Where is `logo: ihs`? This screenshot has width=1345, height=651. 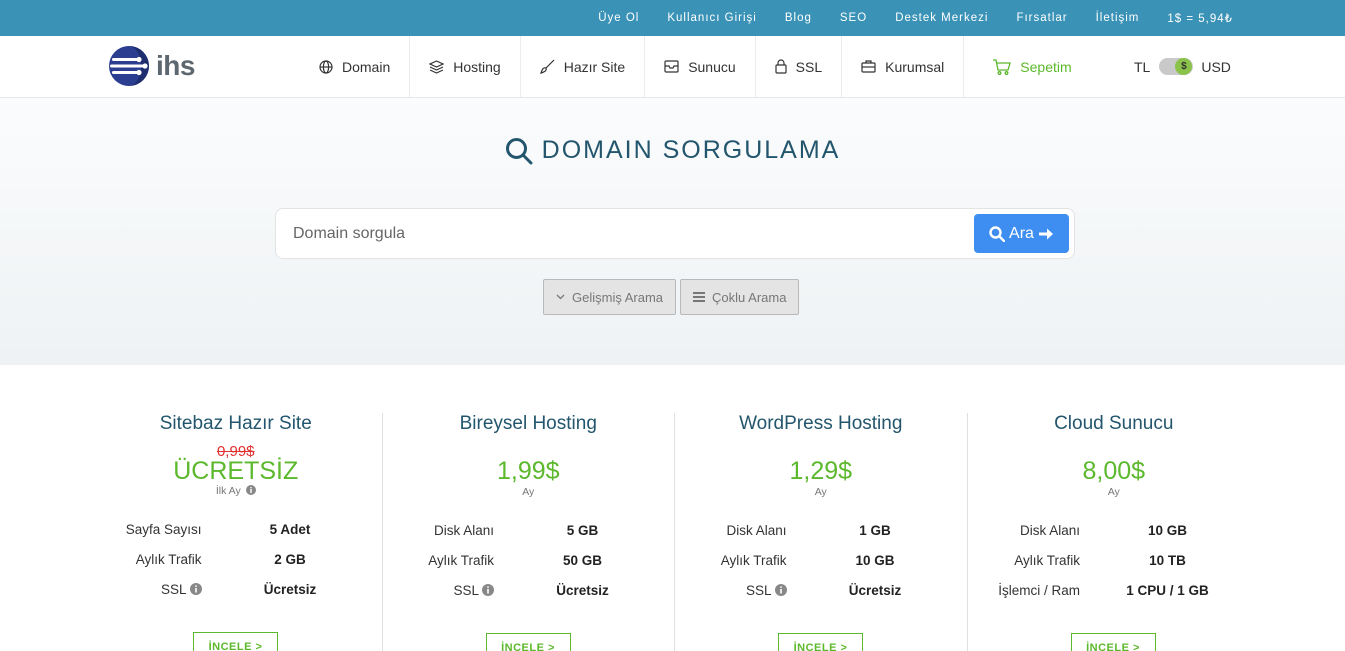
logo: ihs is located at coordinates (151, 66).